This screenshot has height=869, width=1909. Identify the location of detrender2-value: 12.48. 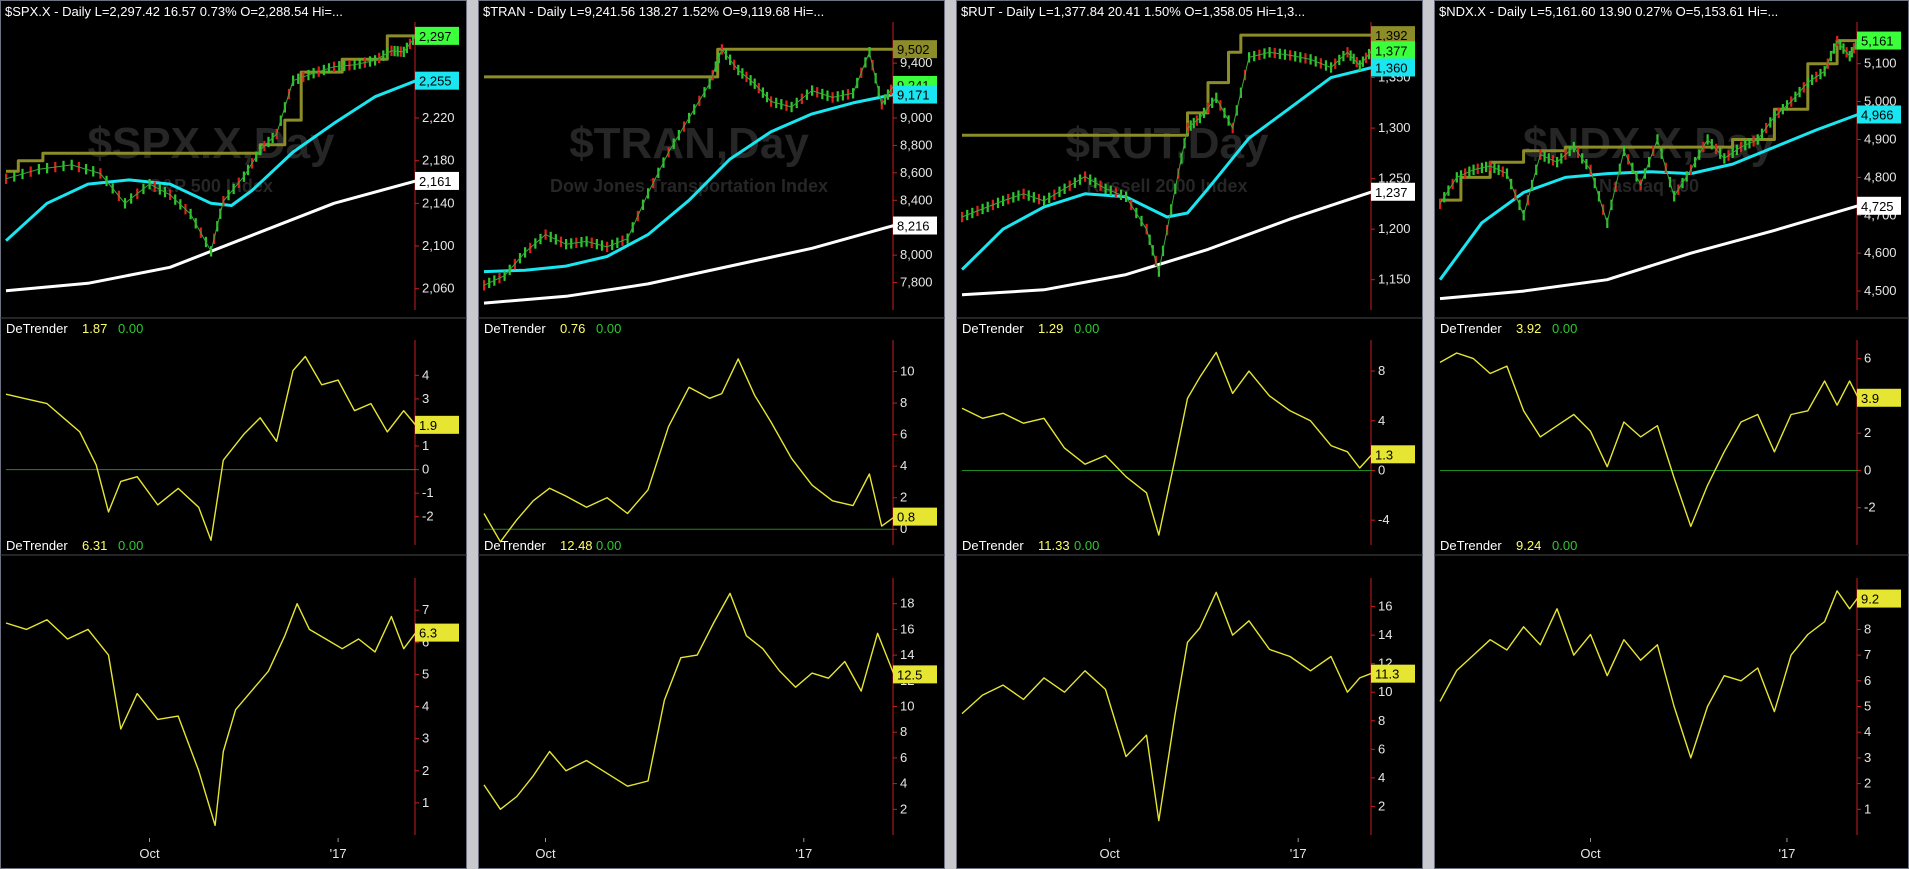
(576, 545).